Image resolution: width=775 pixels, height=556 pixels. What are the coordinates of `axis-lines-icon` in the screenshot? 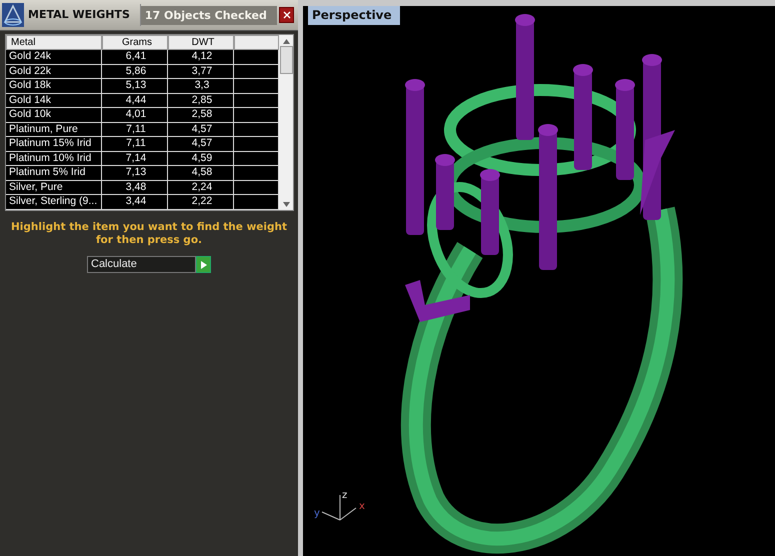 It's located at (339, 507).